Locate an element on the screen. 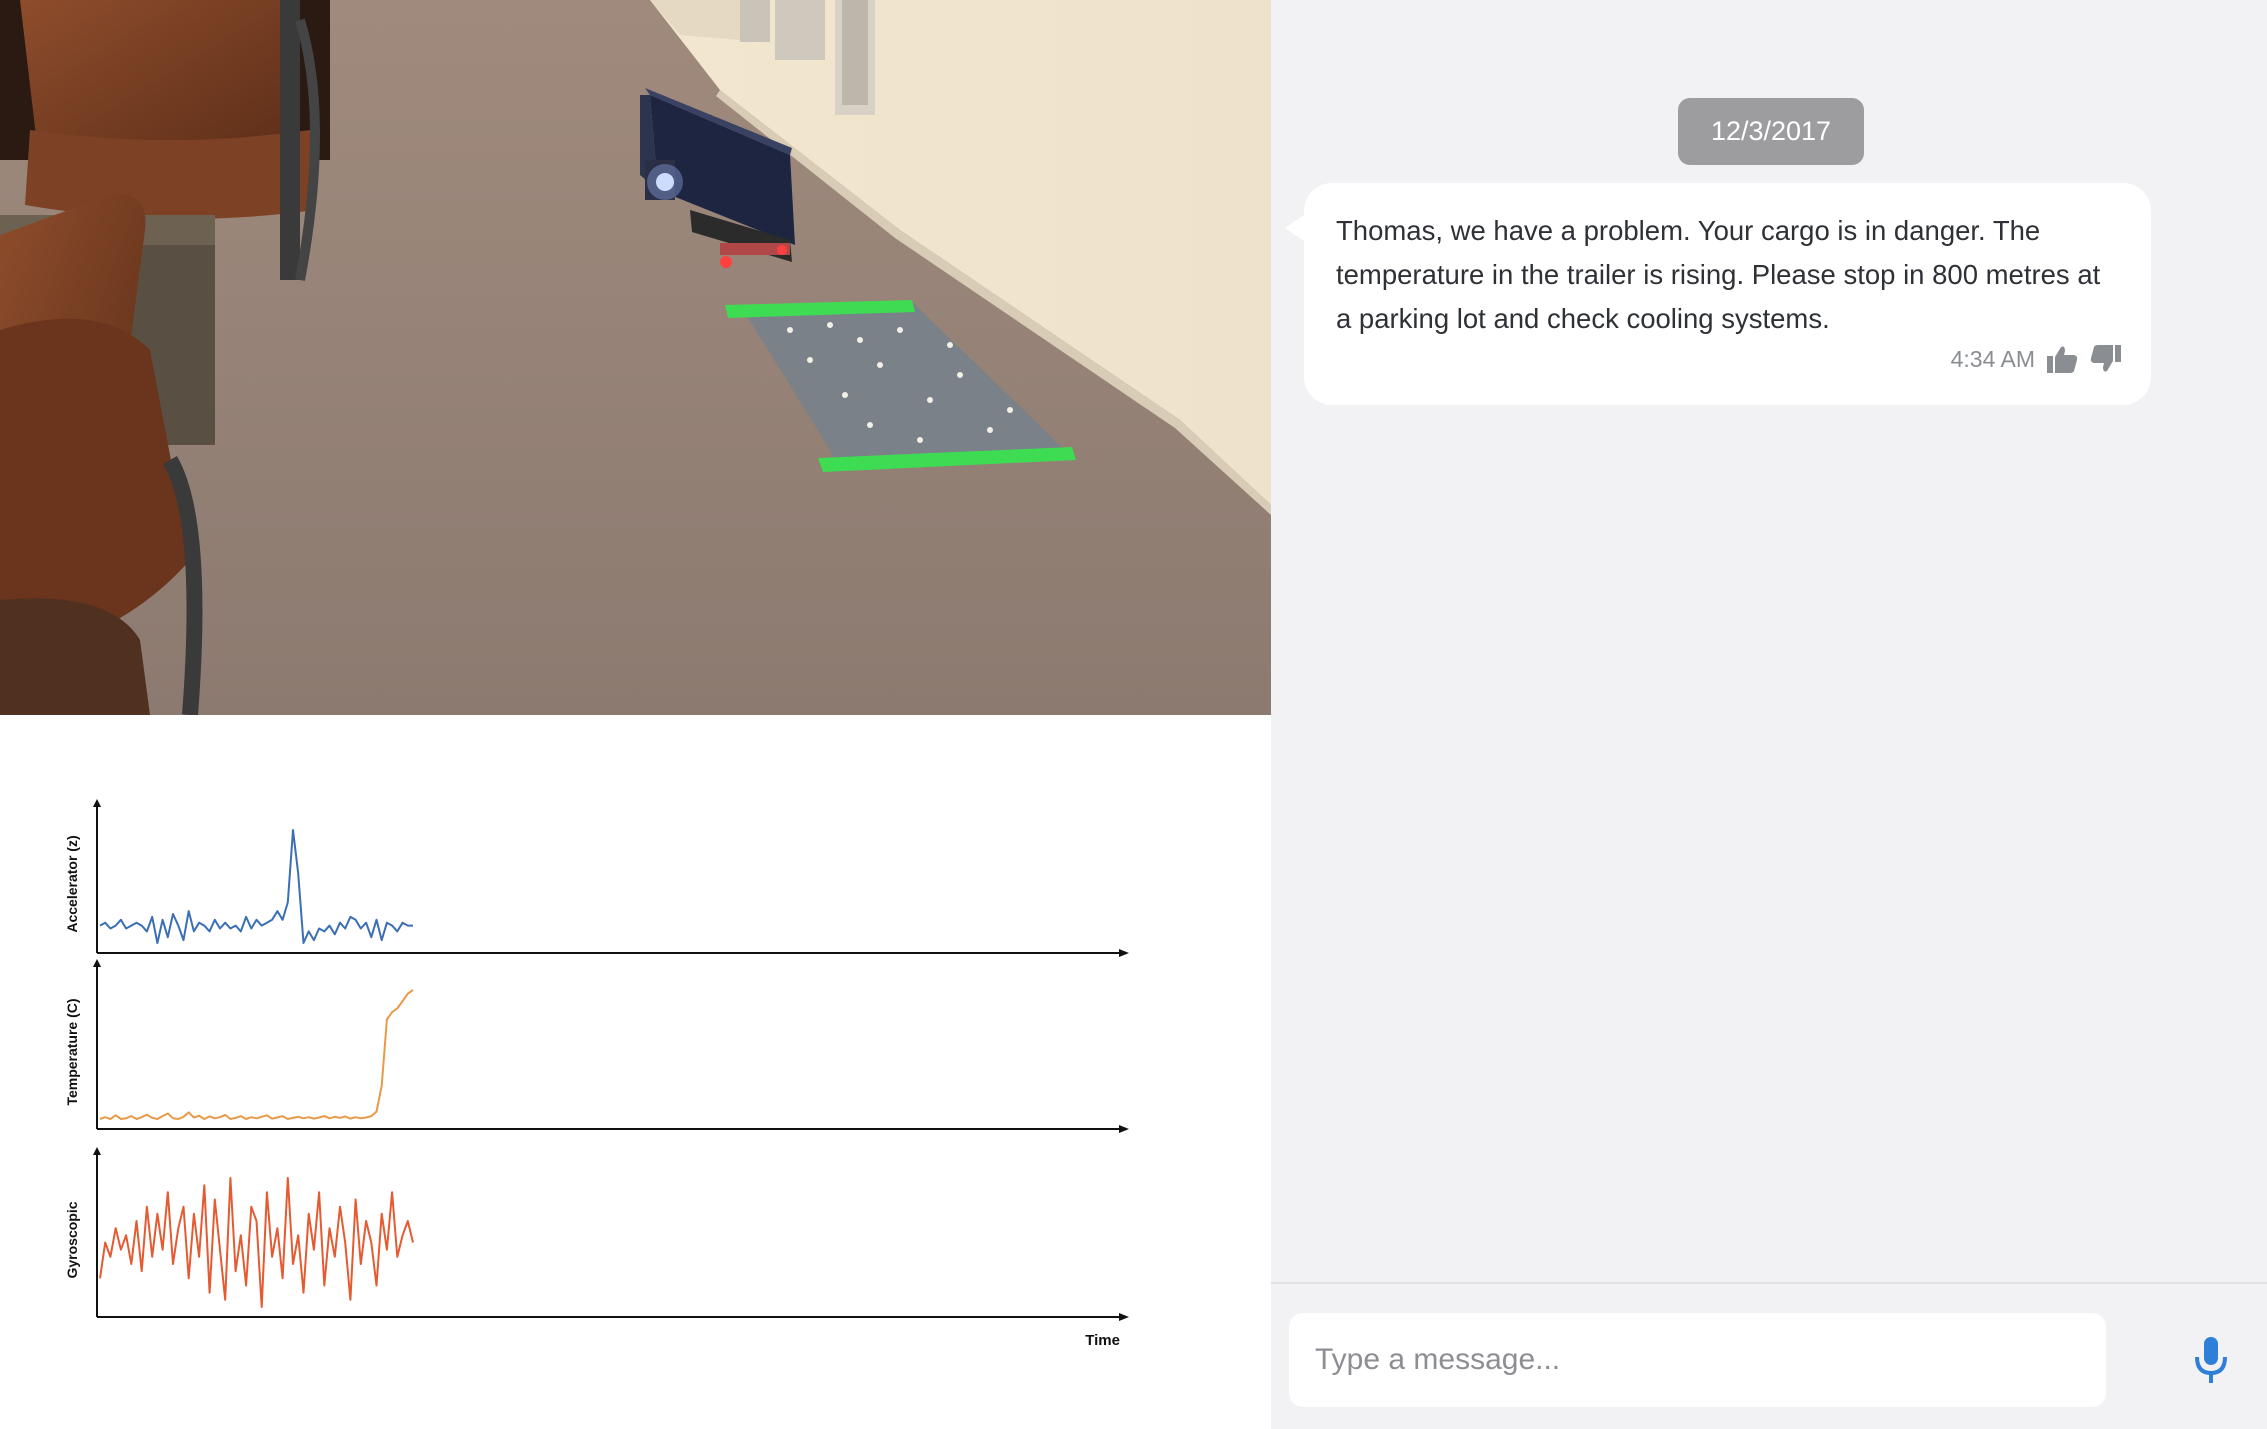 The height and width of the screenshot is (1429, 2267). y-axis-label: Gyroscopic is located at coordinates (72, 1239).